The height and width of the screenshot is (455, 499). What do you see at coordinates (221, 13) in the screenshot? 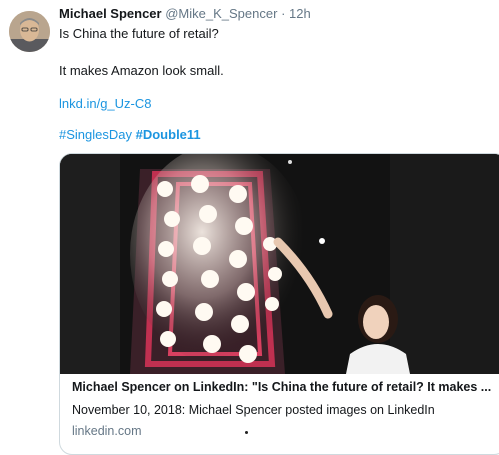
I see `author-handle: @Mike_K_Spencer` at bounding box center [221, 13].